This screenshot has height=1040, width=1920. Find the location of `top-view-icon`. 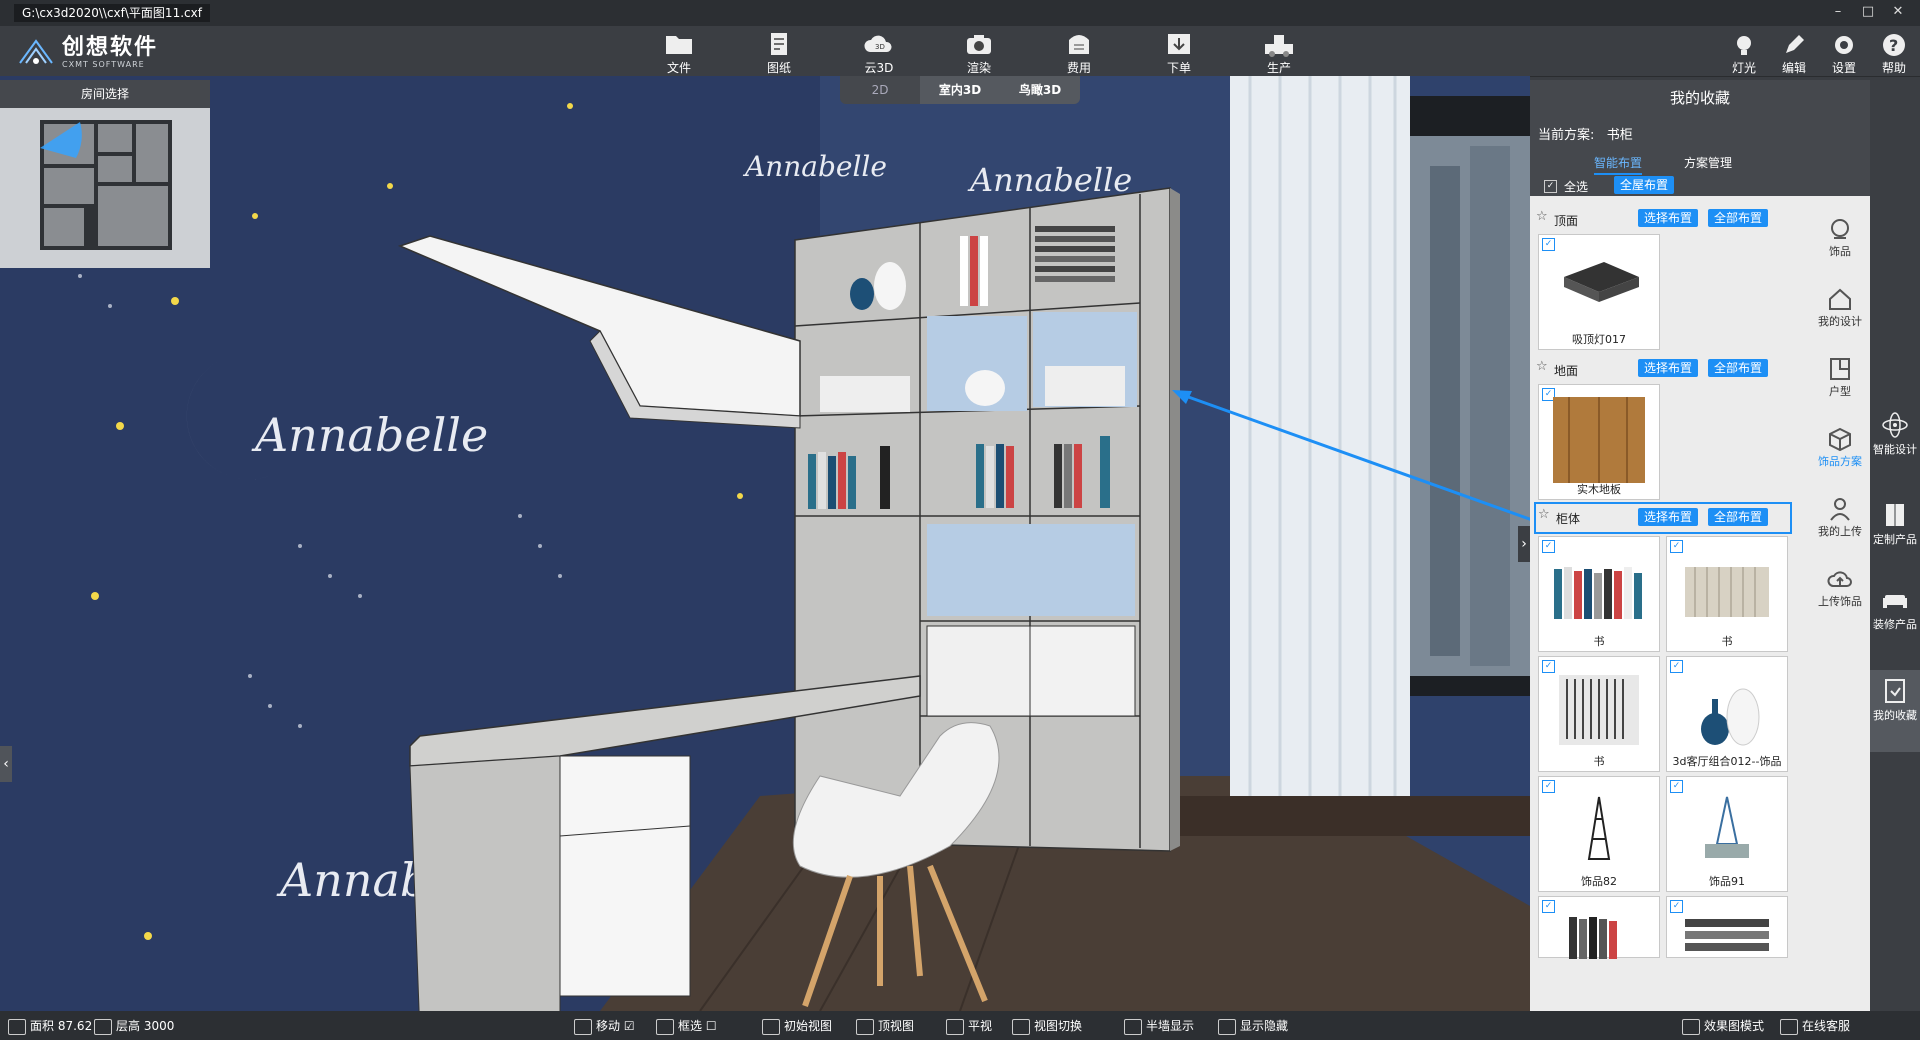

top-view-icon is located at coordinates (865, 1026).